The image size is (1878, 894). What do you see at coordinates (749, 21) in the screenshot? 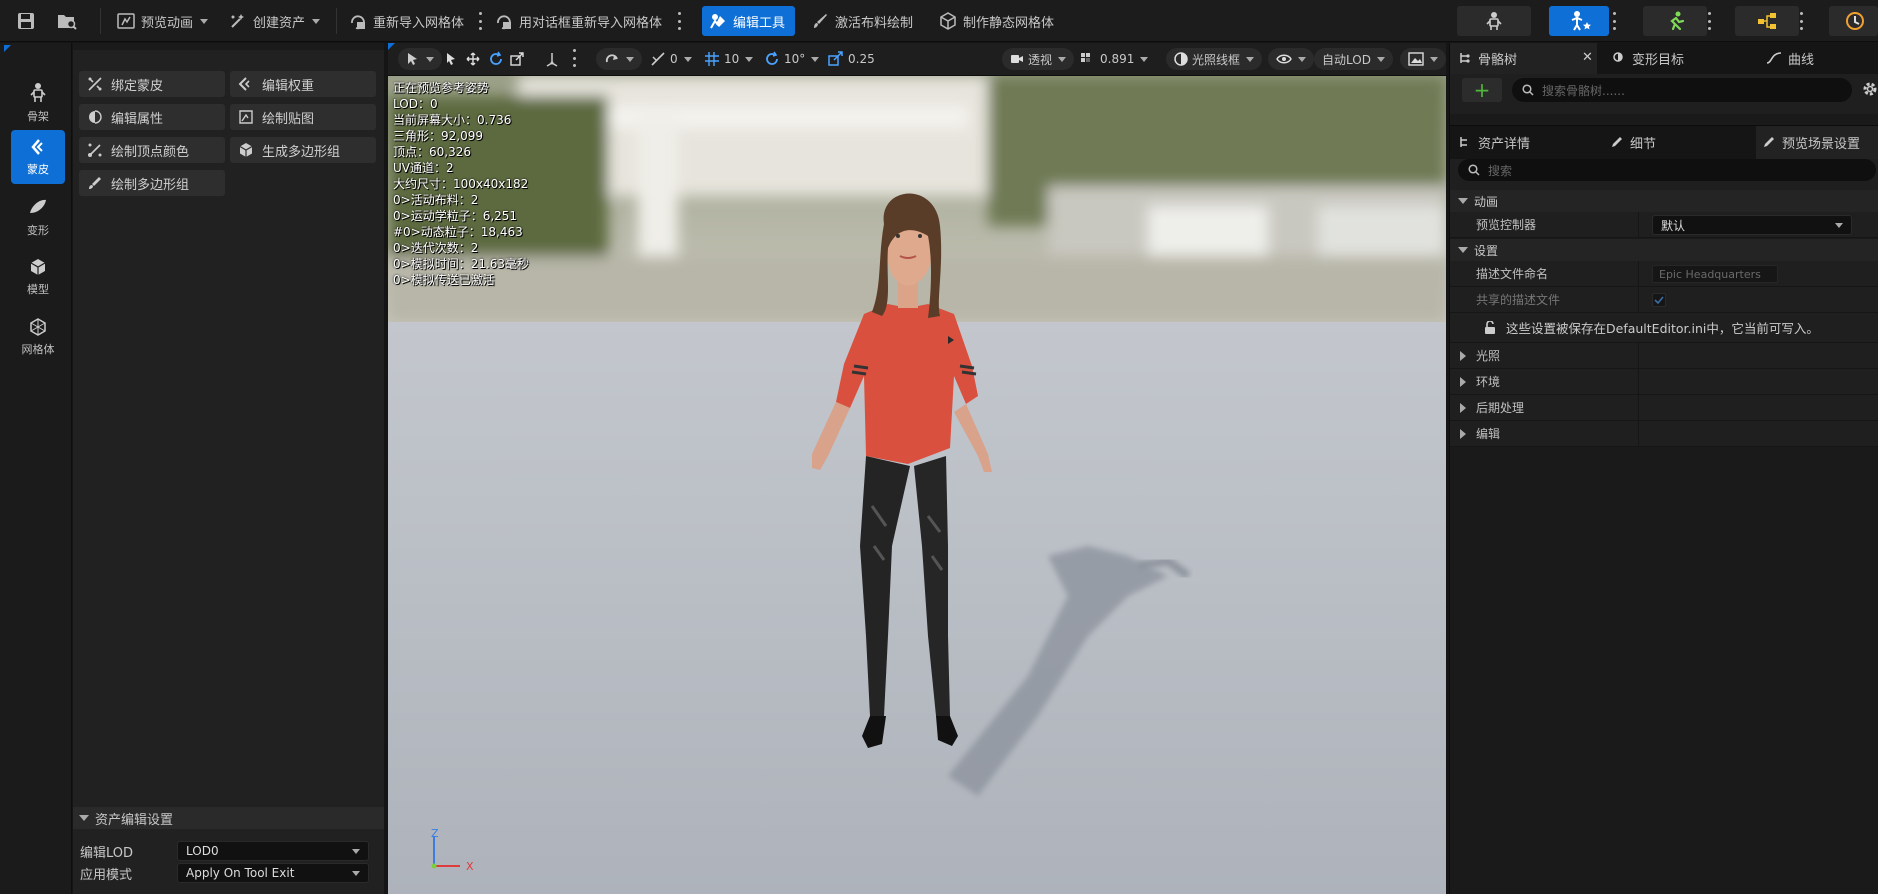
I see `edit-tools-button: 编辑工具` at bounding box center [749, 21].